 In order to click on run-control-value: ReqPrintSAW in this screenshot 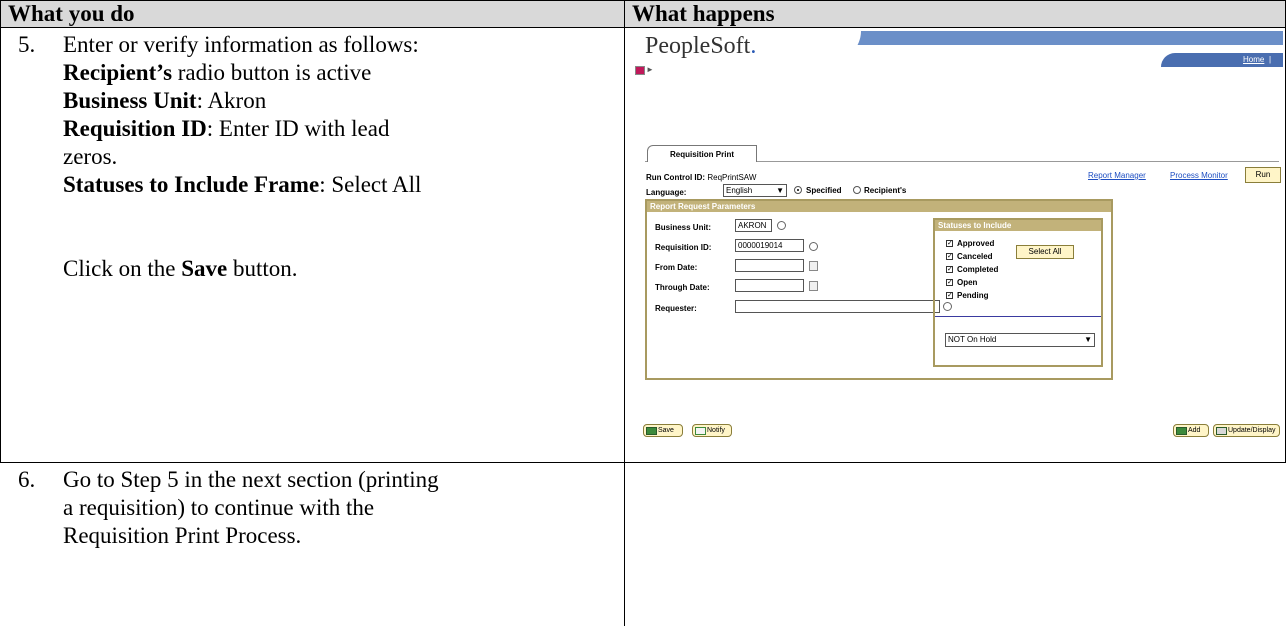, I will do `click(732, 177)`.